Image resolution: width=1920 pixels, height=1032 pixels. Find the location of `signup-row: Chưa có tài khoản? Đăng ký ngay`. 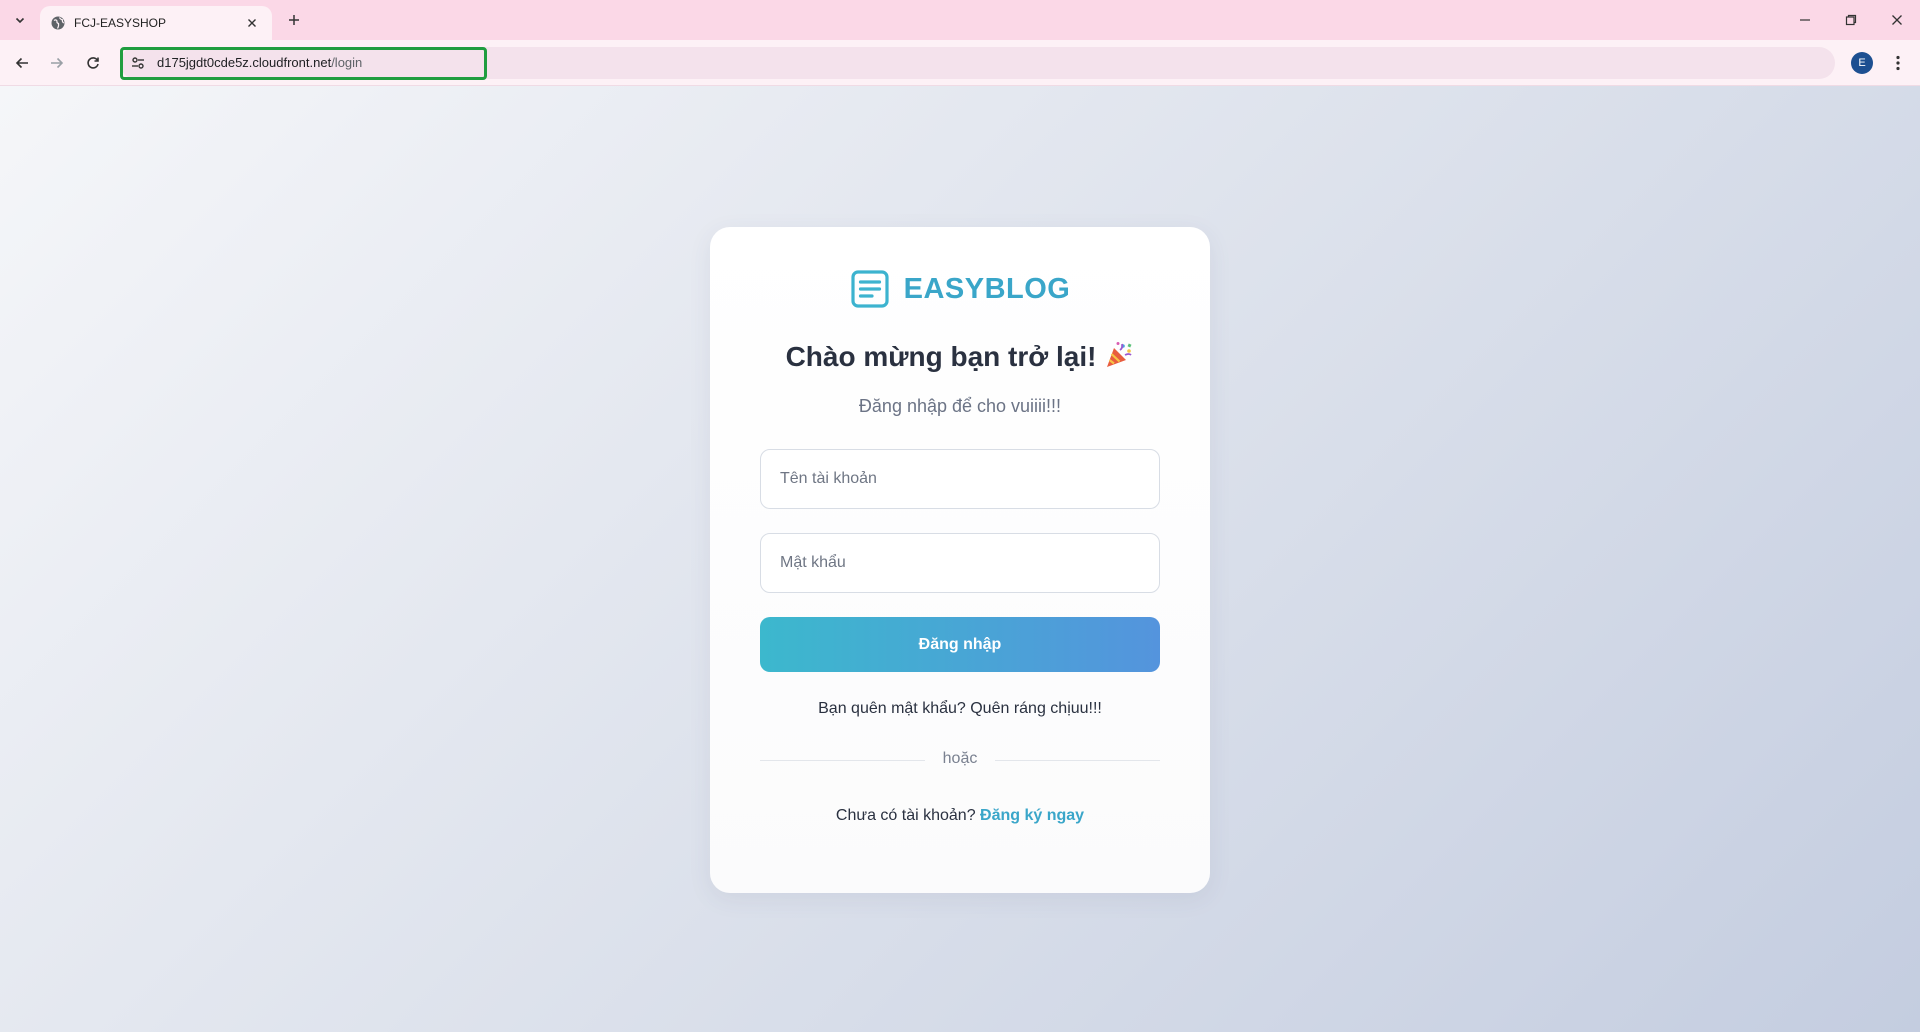

signup-row: Chưa có tài khoản? Đăng ký ngay is located at coordinates (960, 816).